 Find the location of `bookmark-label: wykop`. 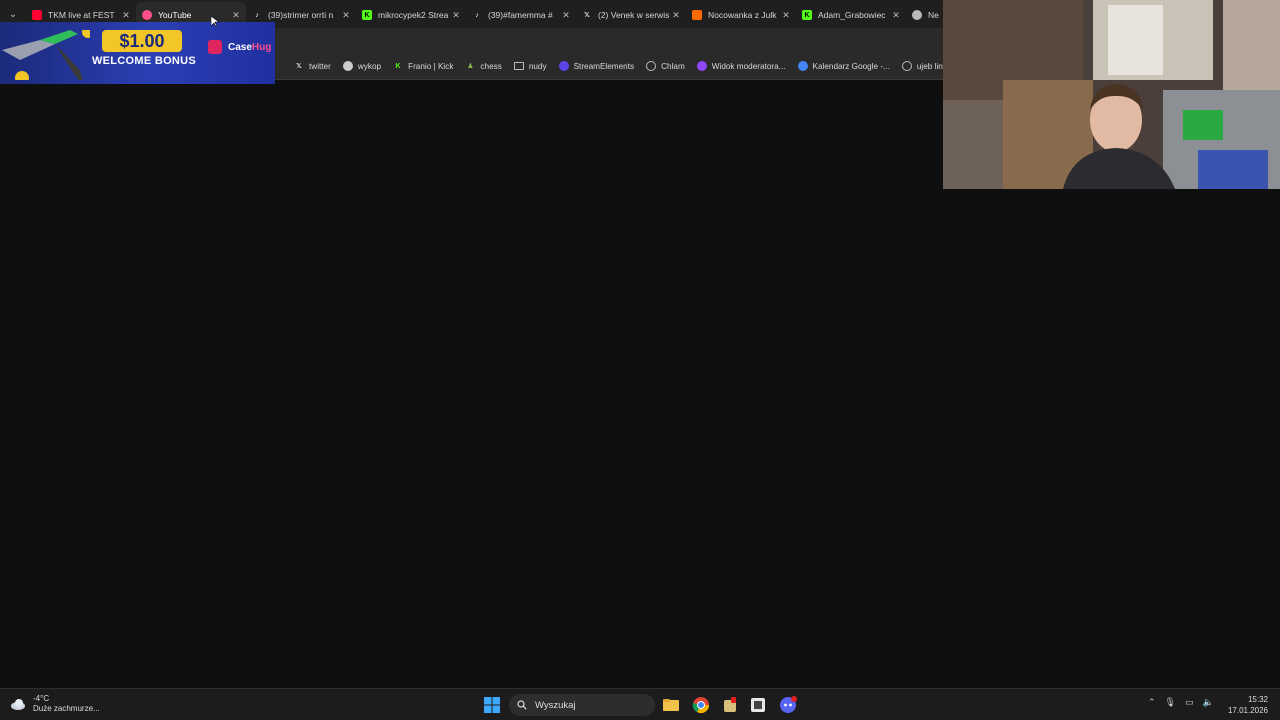

bookmark-label: wykop is located at coordinates (369, 66).